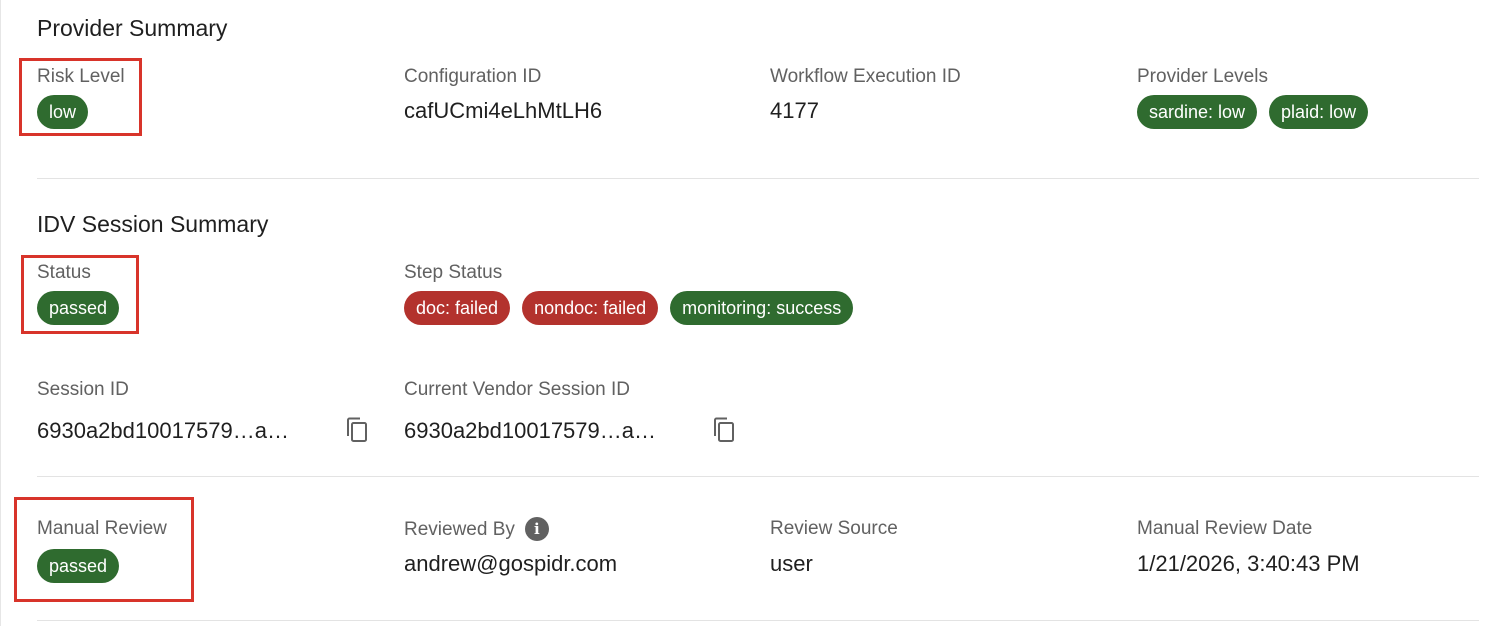 The height and width of the screenshot is (626, 1489). Describe the element at coordinates (517, 389) in the screenshot. I see `current-vendor-session-id-label: Current Vendor Session ID` at that location.